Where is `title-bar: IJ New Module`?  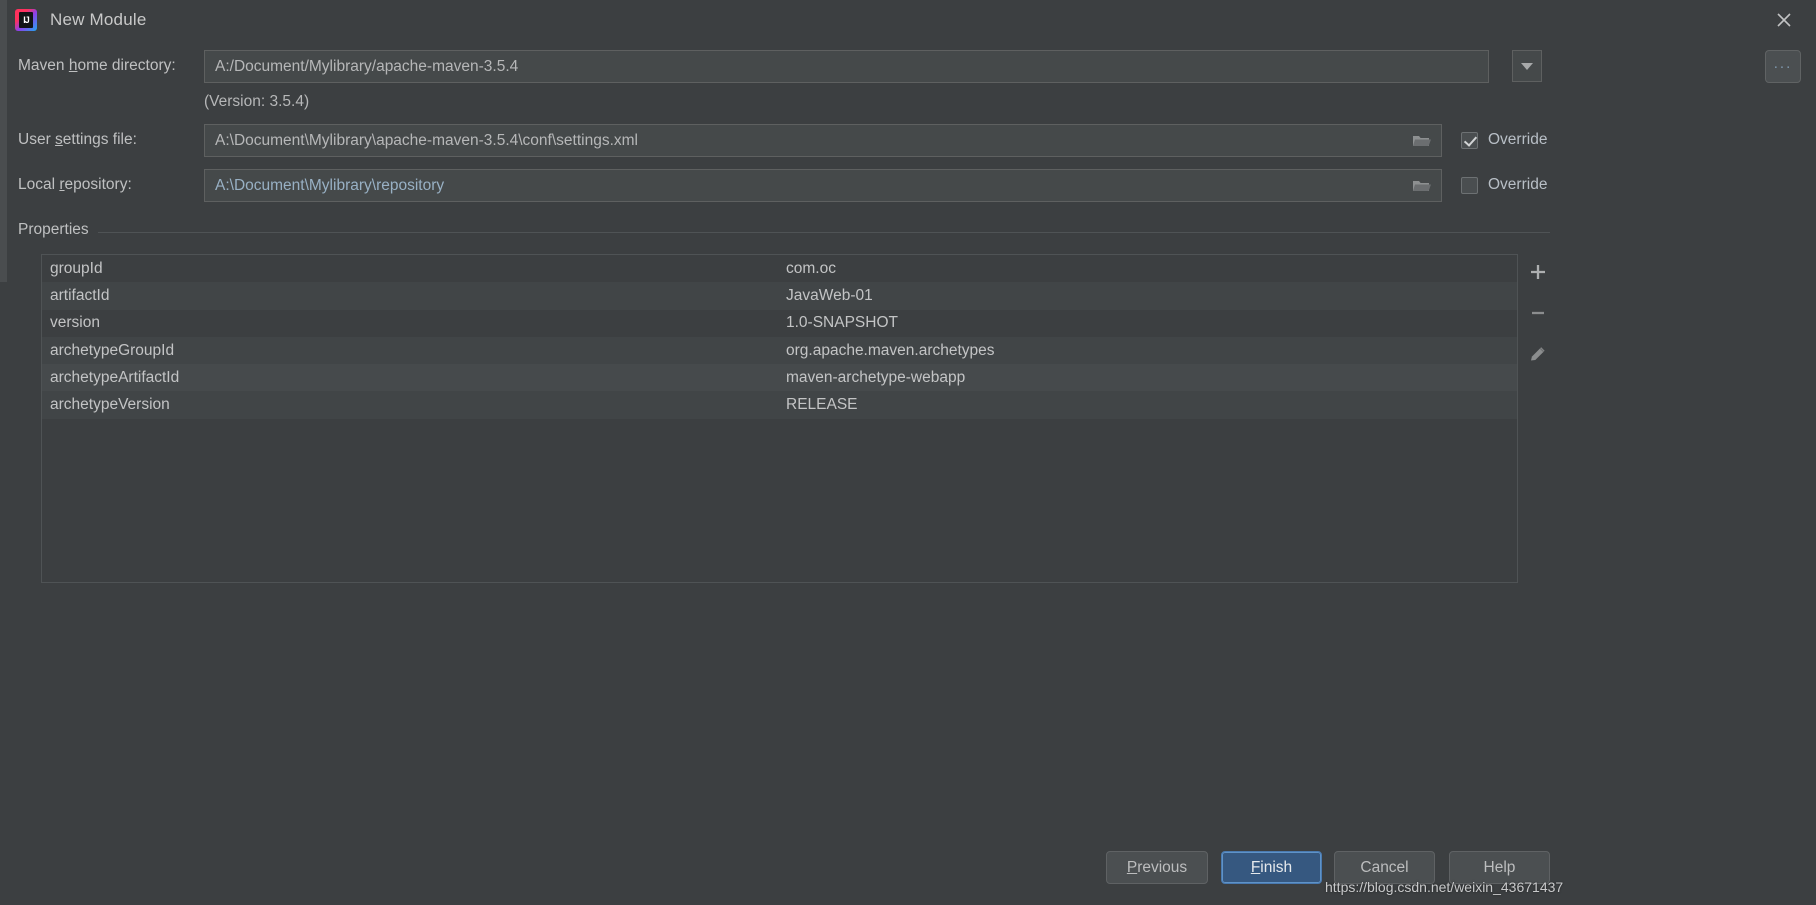 title-bar: IJ New Module is located at coordinates (911, 20).